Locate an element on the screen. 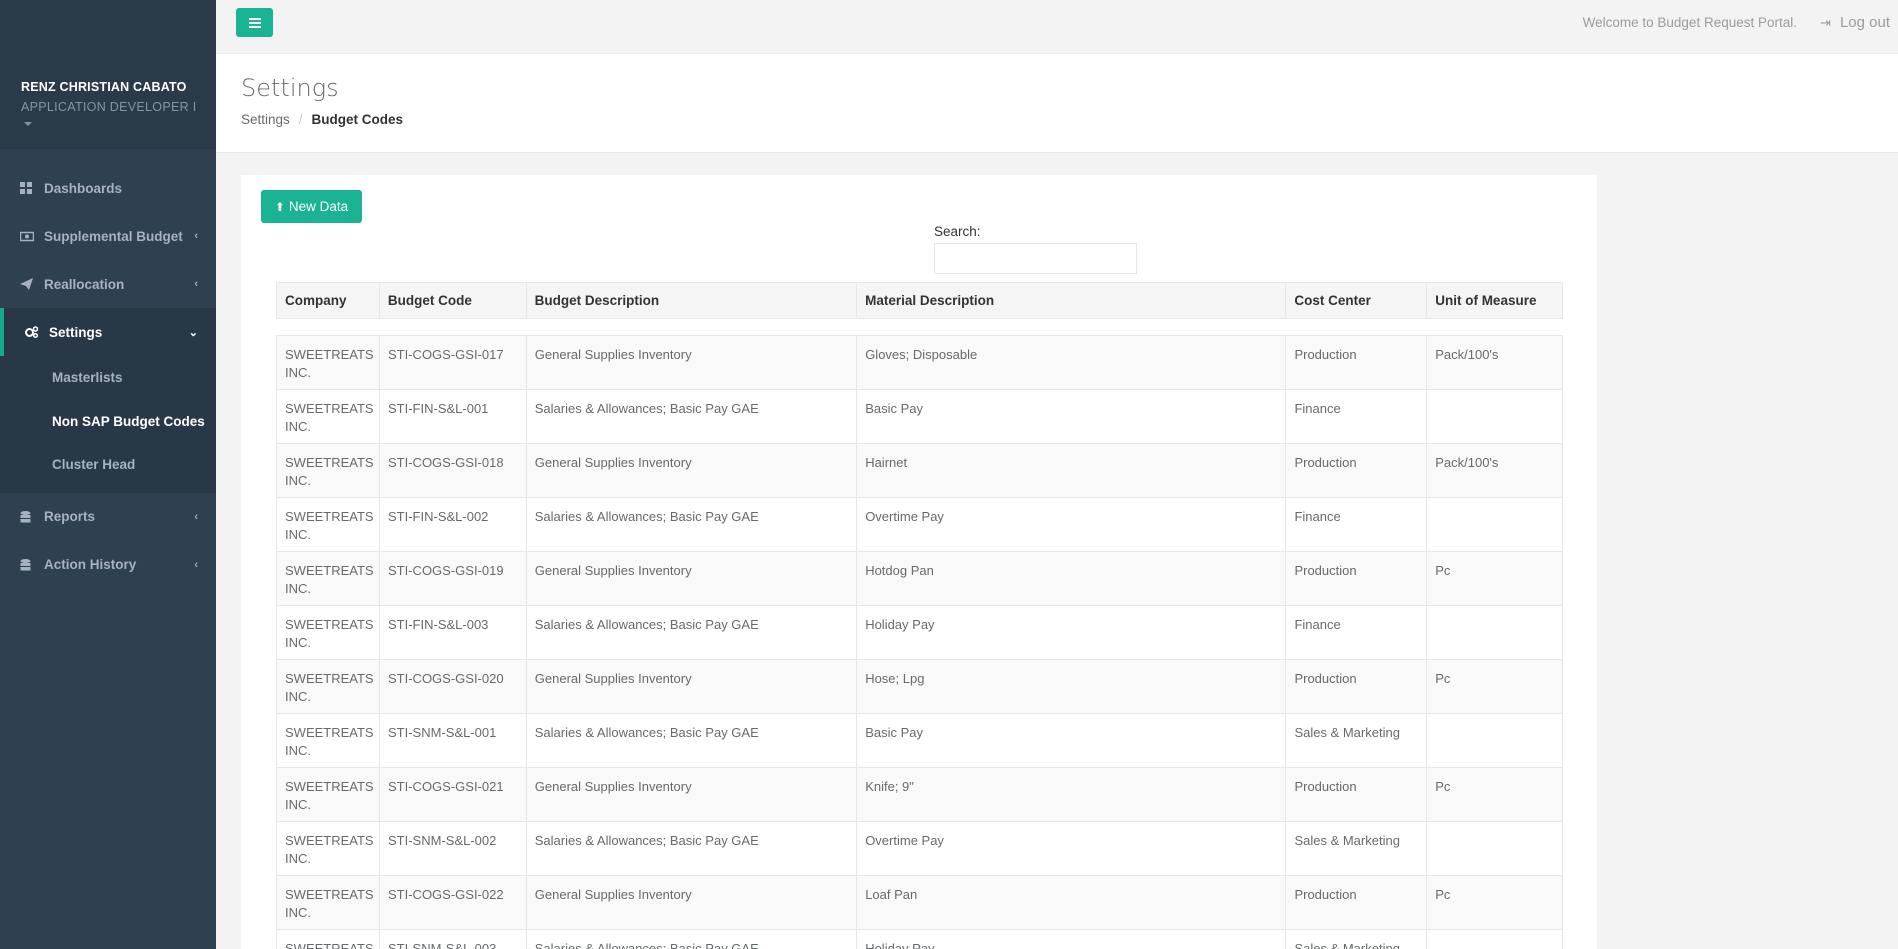 The height and width of the screenshot is (949, 1898). cell-material-description: Hose; Lpg is located at coordinates (1072, 686).